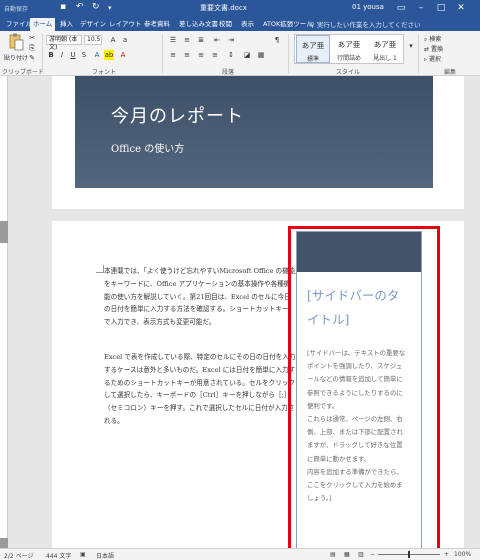 The width and height of the screenshot is (480, 560). I want to click on select-label: 選択, so click(434, 59).